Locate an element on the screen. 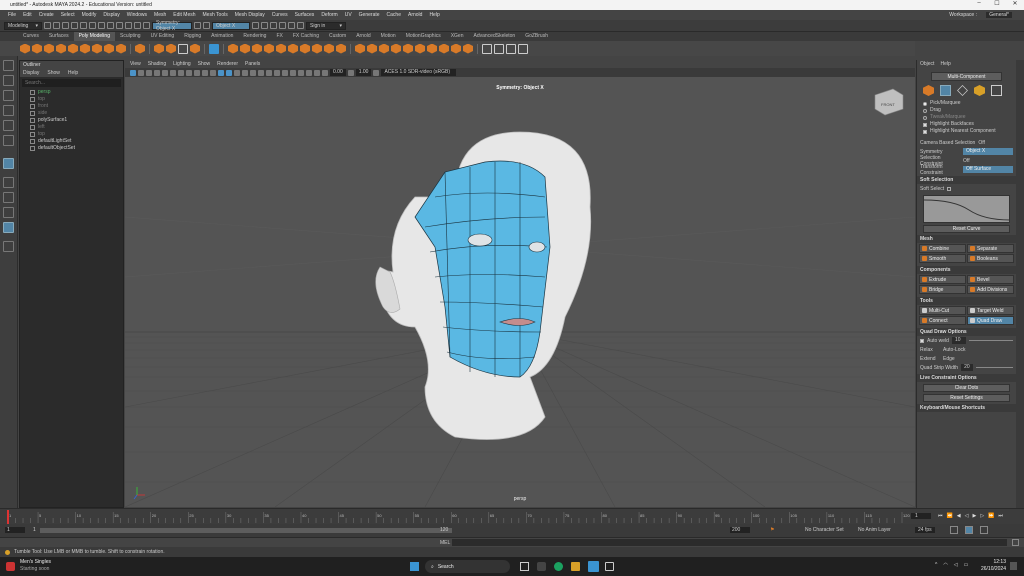 The image size is (1024, 576). snap-curve-icon is located at coordinates (128, 25).